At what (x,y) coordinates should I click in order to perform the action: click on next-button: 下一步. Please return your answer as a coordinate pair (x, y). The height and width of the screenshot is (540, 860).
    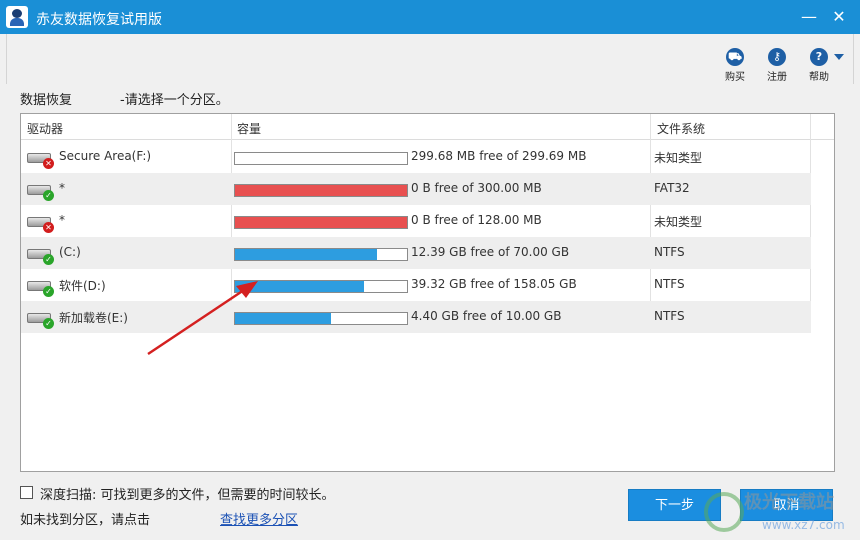
    Looking at the image, I should click on (674, 505).